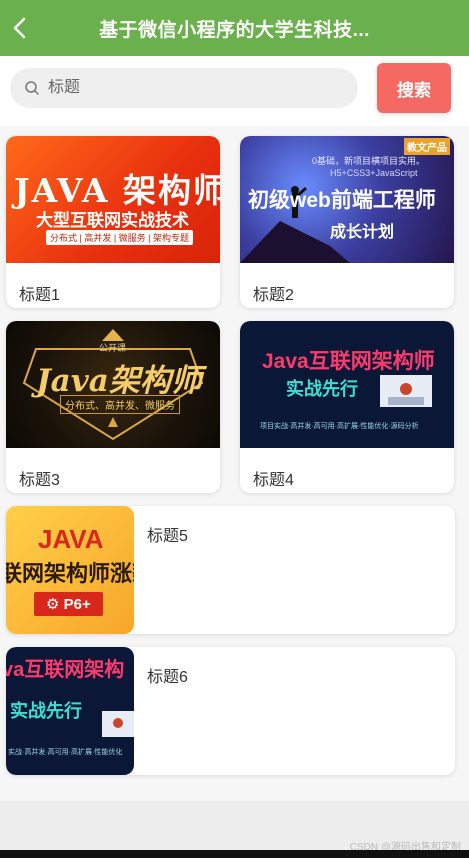 This screenshot has height=858, width=469. What do you see at coordinates (39, 480) in the screenshot?
I see `course-title: 标题3` at bounding box center [39, 480].